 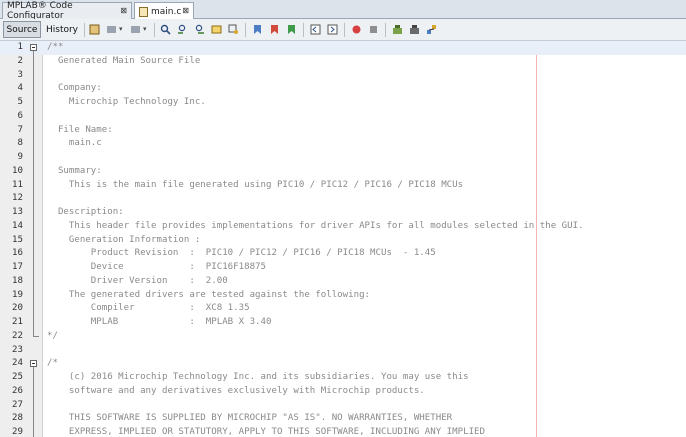 I want to click on code-line: 13 Description:, so click(x=343, y=213).